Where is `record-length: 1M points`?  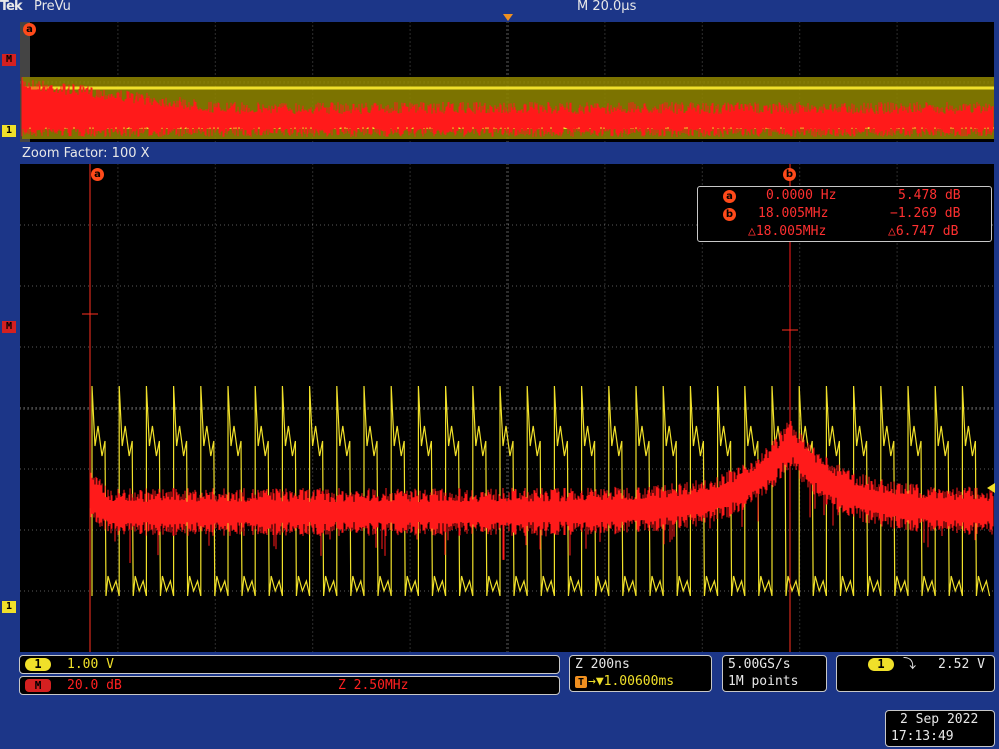
record-length: 1M points is located at coordinates (763, 681).